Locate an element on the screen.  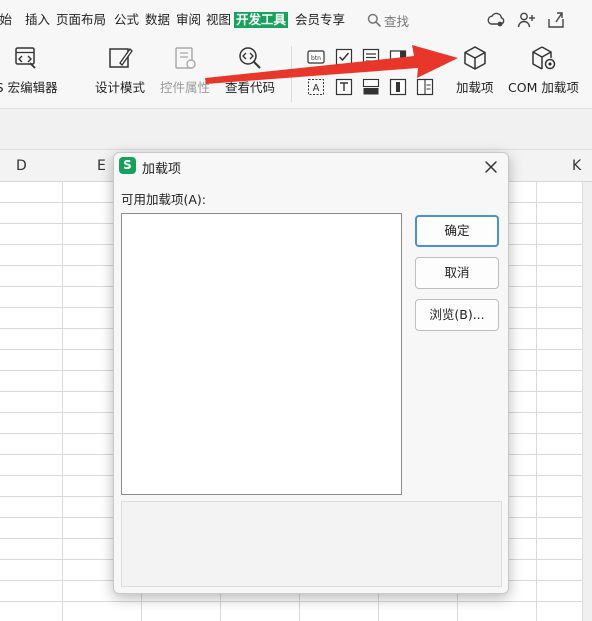
column-header-k: K is located at coordinates (576, 166).